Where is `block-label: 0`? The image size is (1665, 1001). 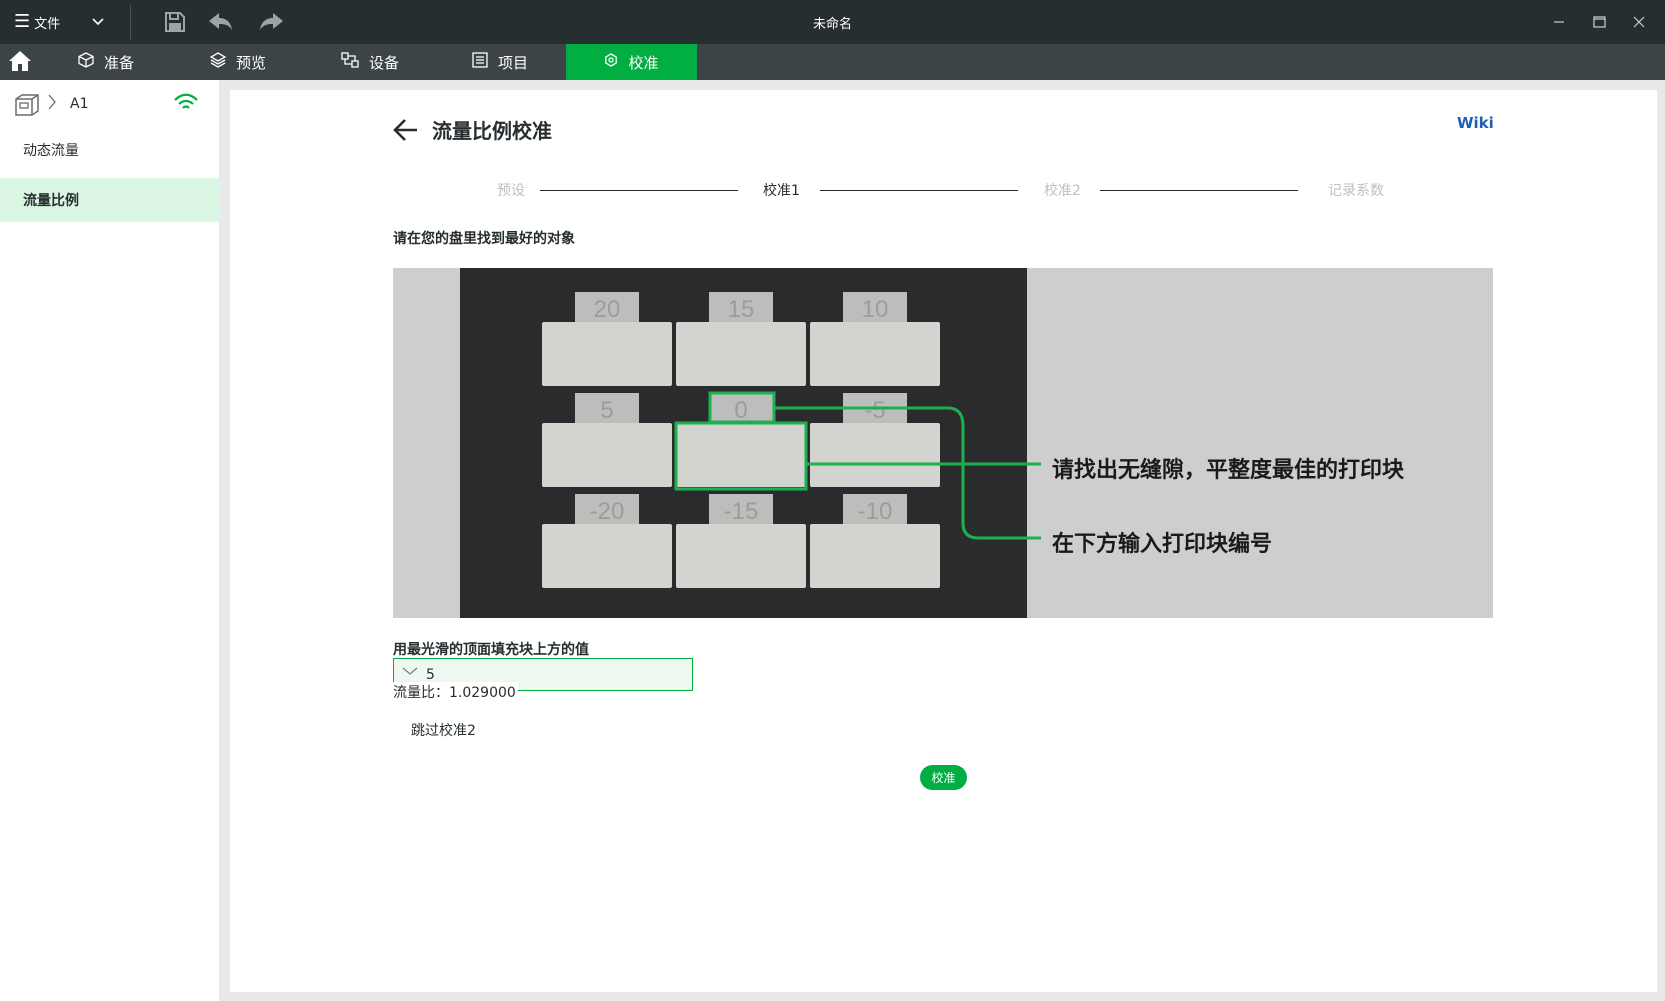
block-label: 0 is located at coordinates (740, 410).